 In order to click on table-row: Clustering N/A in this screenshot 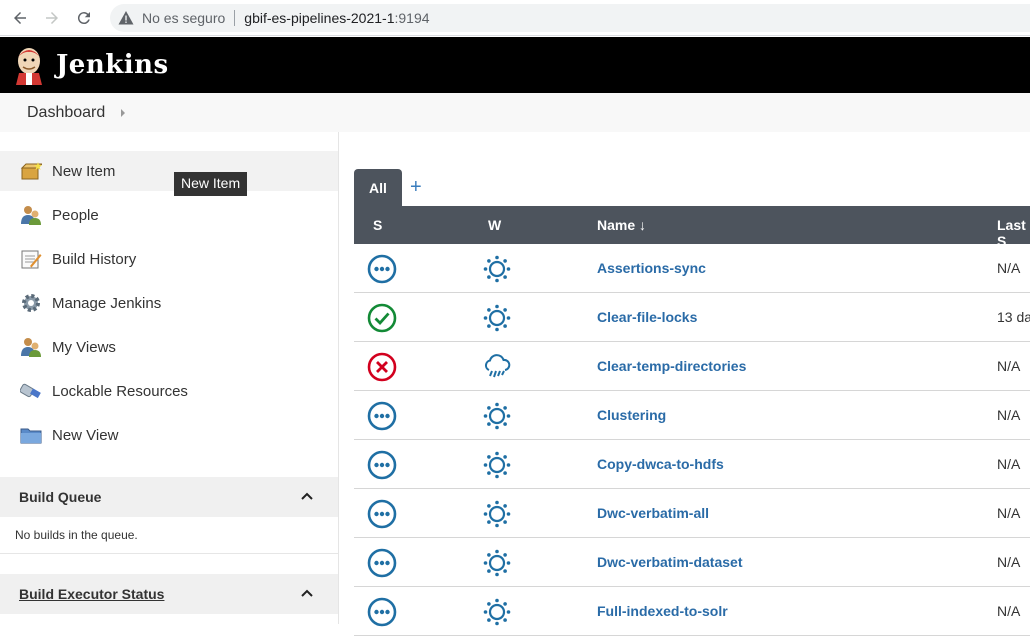, I will do `click(692, 415)`.